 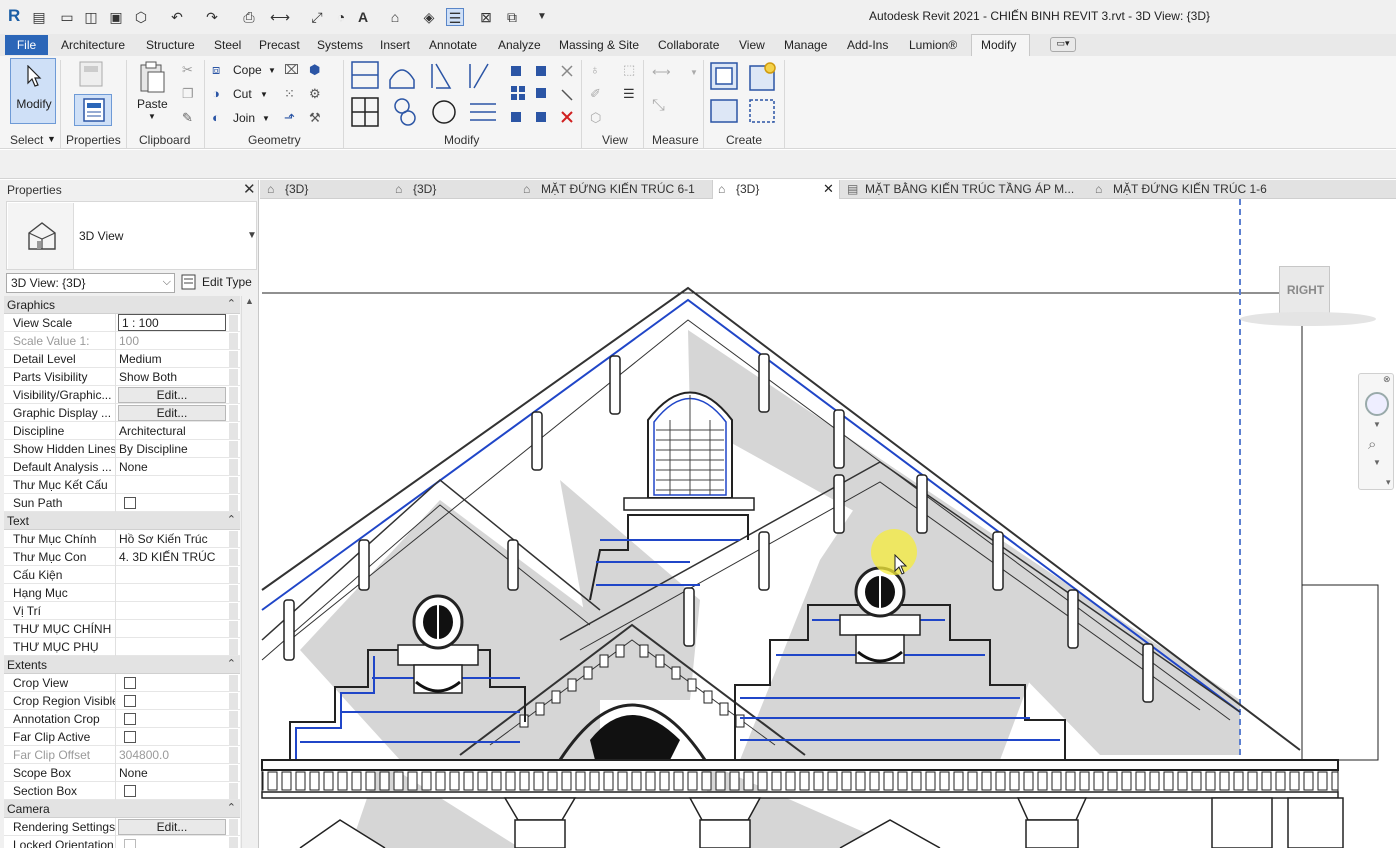 I want to click on properties-button, so click(x=93, y=110).